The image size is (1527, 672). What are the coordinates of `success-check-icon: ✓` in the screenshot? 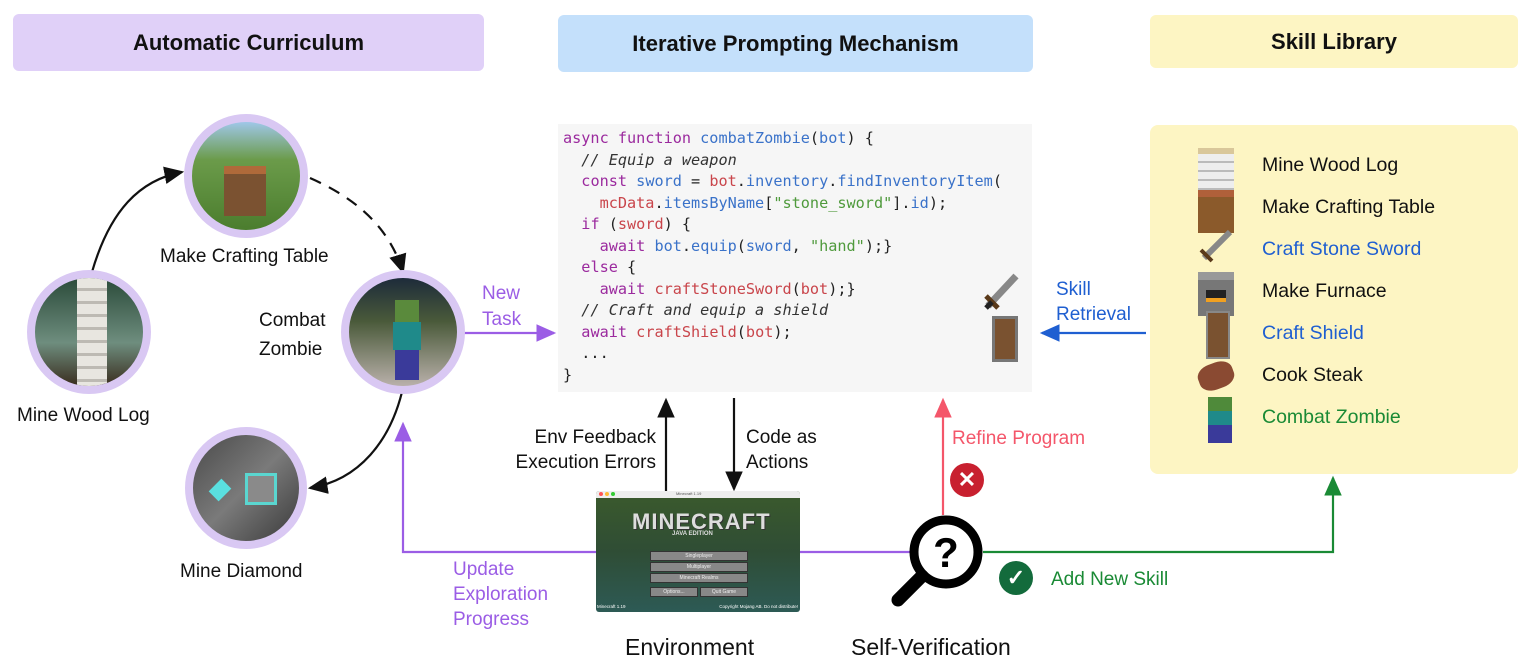 It's located at (1016, 578).